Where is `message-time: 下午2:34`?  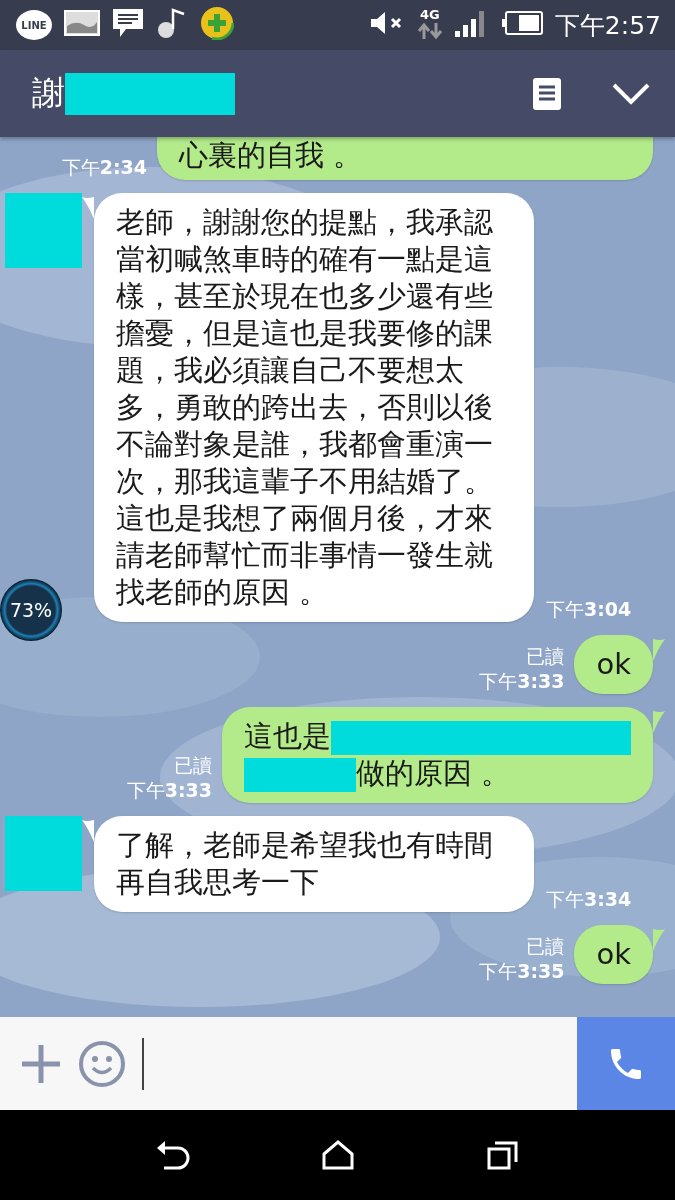 message-time: 下午2:34 is located at coordinates (104, 167).